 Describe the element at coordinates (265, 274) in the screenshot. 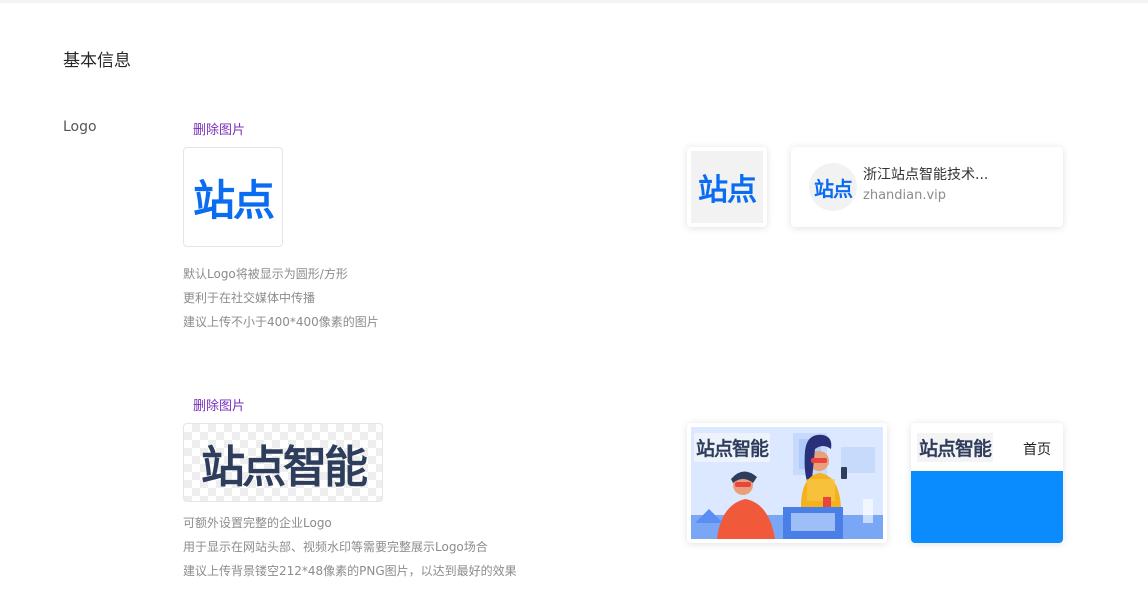

I see `logo-hint-line: 默认Logo将被显示为圆形/方形` at that location.